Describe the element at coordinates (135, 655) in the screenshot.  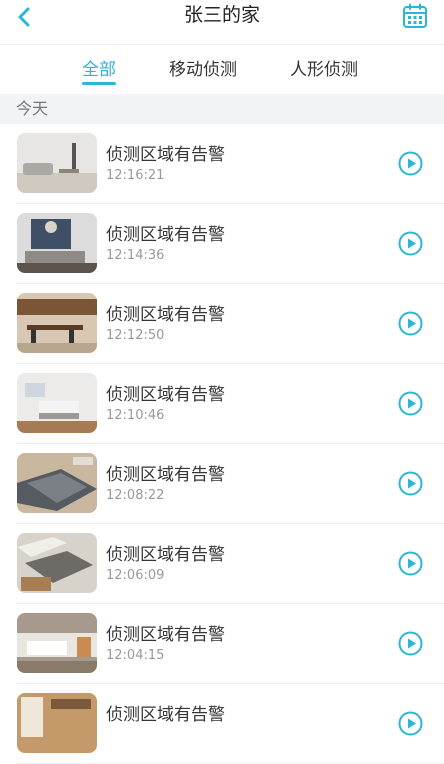
I see `event-time: 12:04:15` at that location.